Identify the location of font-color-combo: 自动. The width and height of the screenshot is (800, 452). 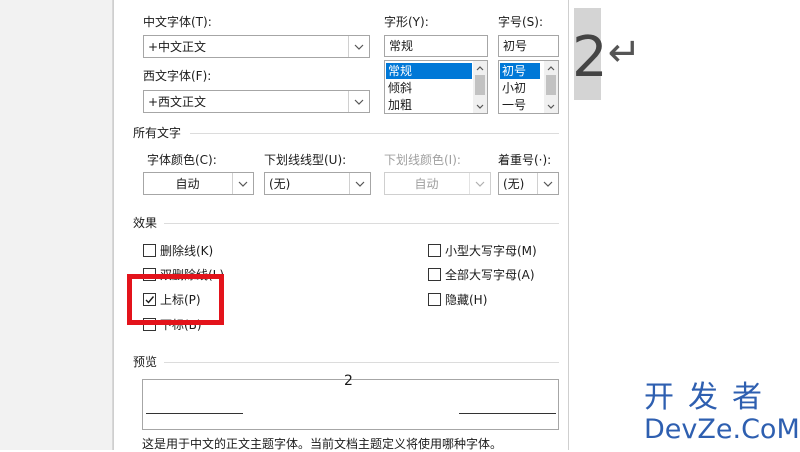
(198, 183).